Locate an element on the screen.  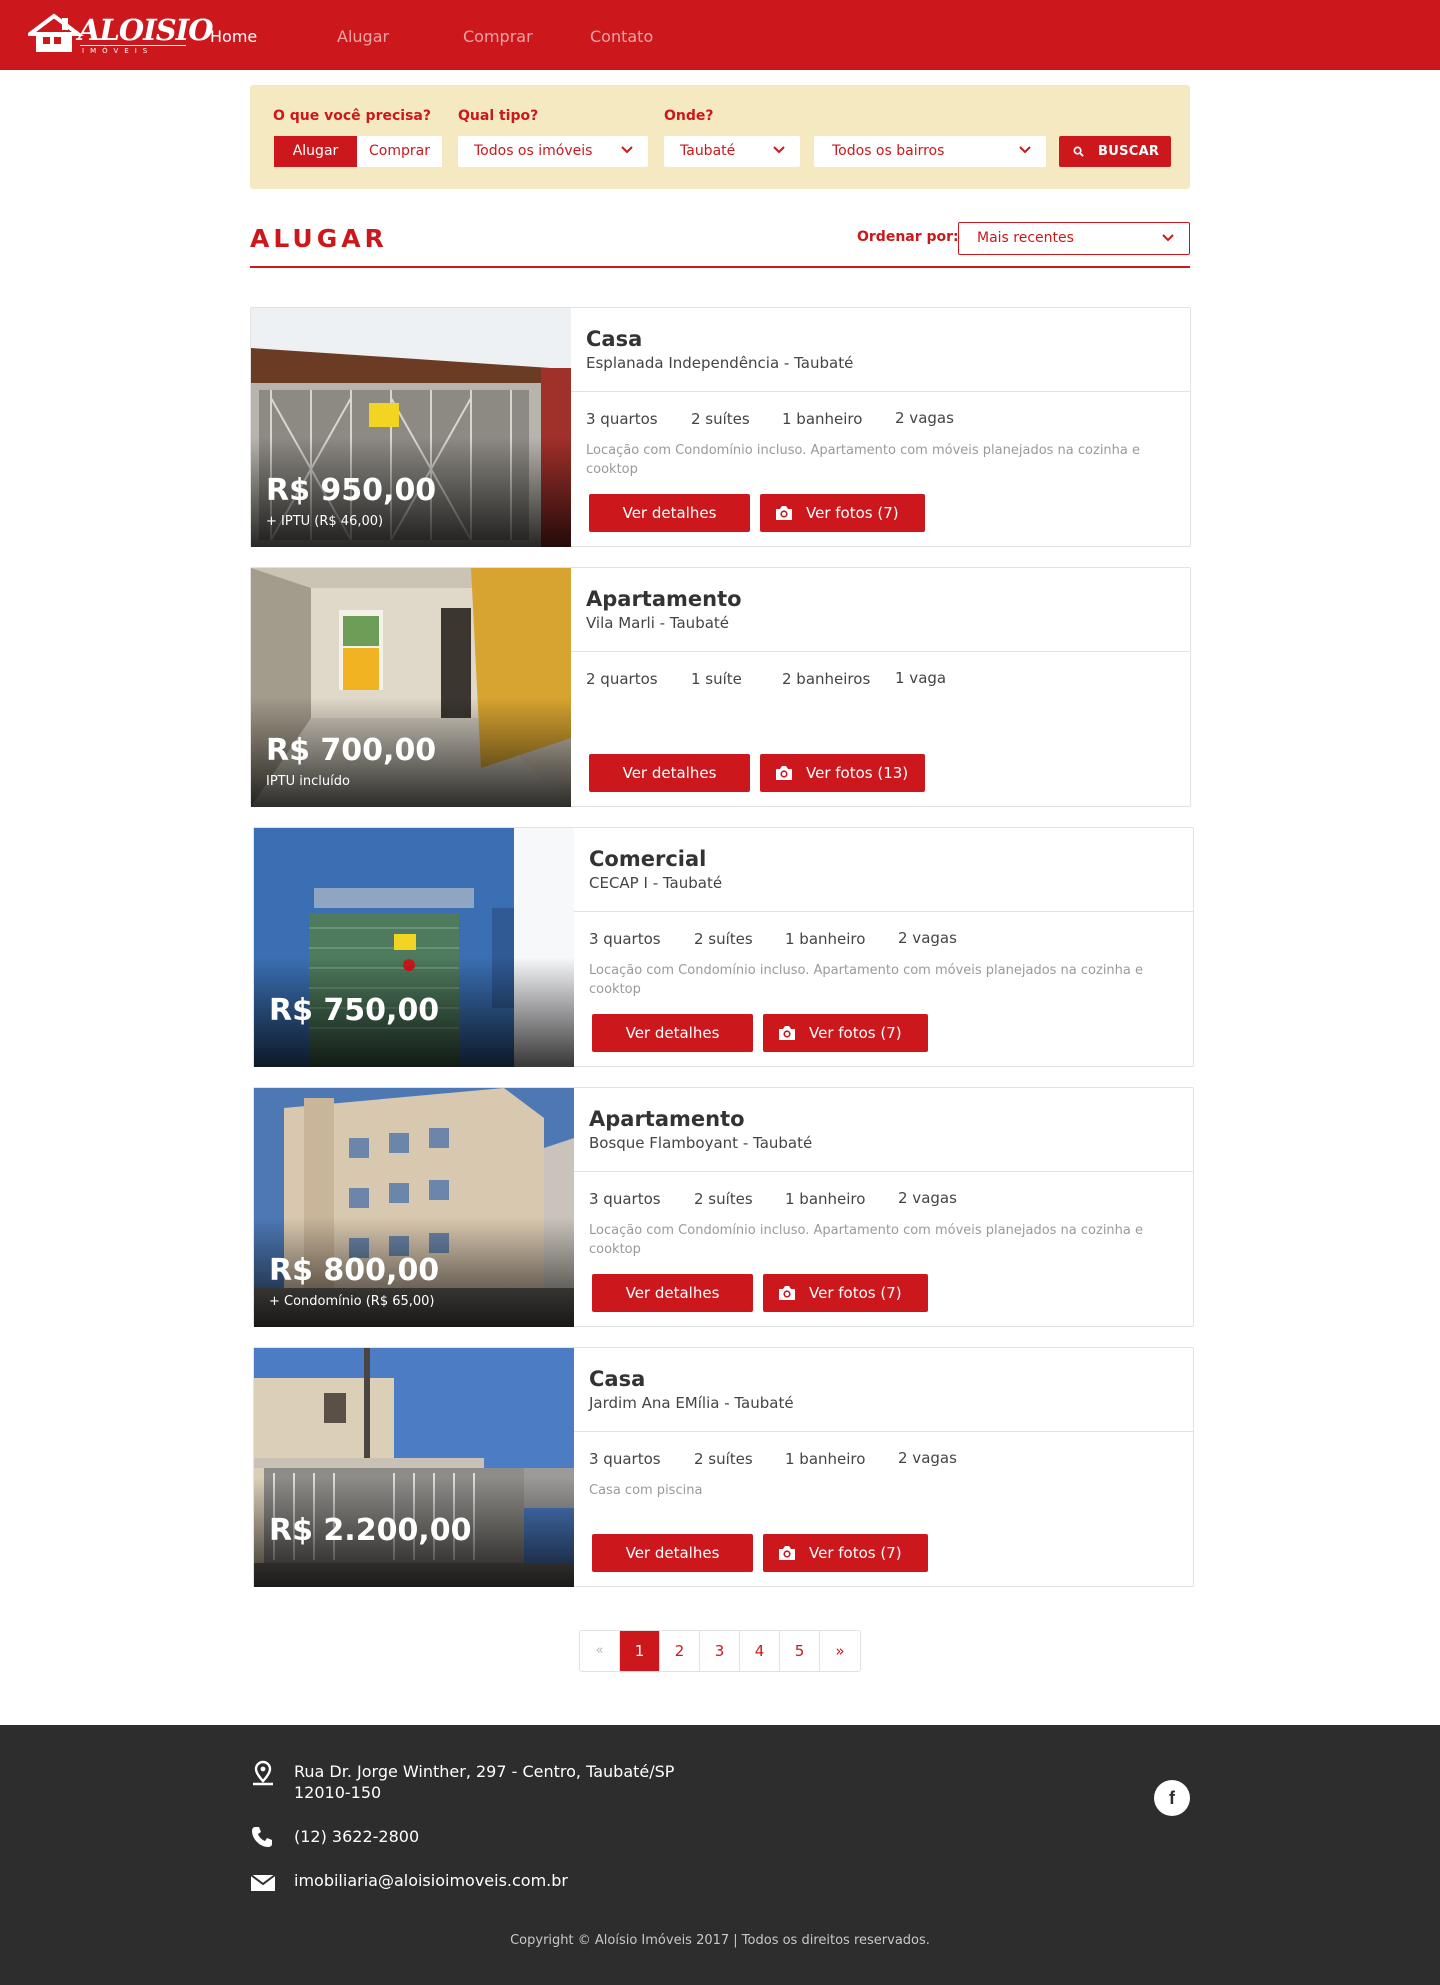
footer-postcode: 12010-150 is located at coordinates (338, 1792).